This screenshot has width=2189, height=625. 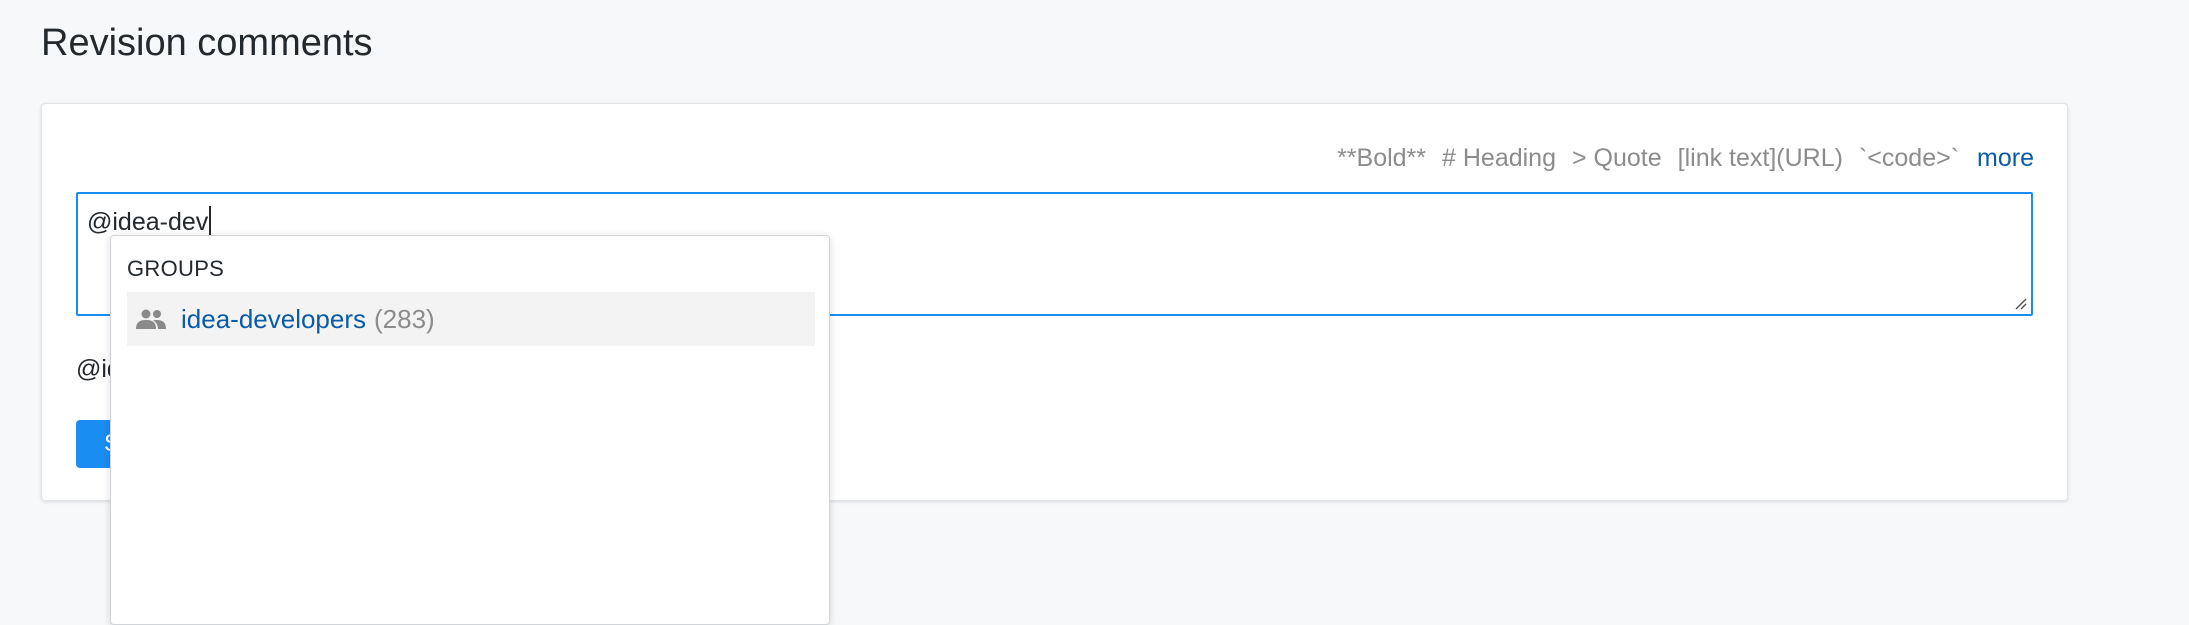 I want to click on resize-handle-icon, so click(x=2020, y=303).